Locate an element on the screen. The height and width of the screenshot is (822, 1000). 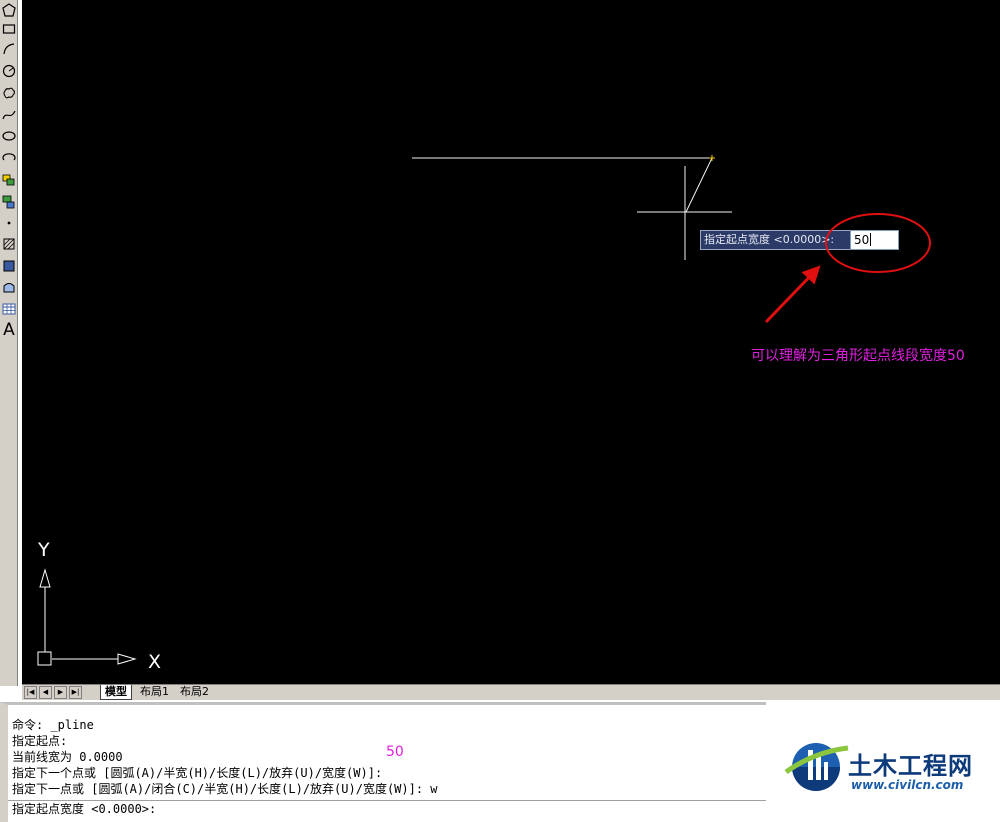
dynamic-input-field: 50 is located at coordinates (874, 240).